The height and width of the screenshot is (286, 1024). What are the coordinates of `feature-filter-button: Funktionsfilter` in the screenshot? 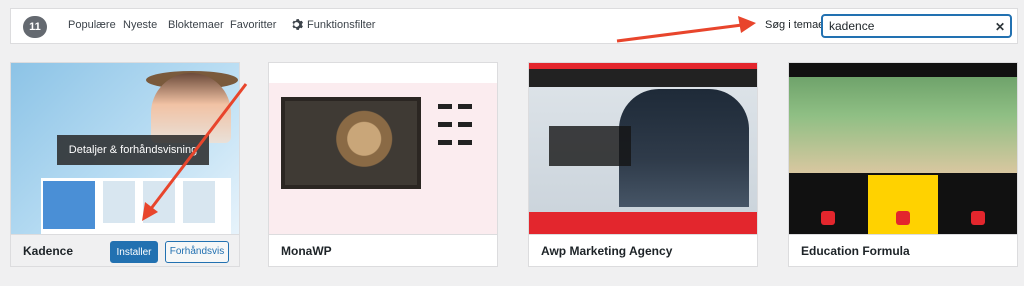 It's located at (341, 25).